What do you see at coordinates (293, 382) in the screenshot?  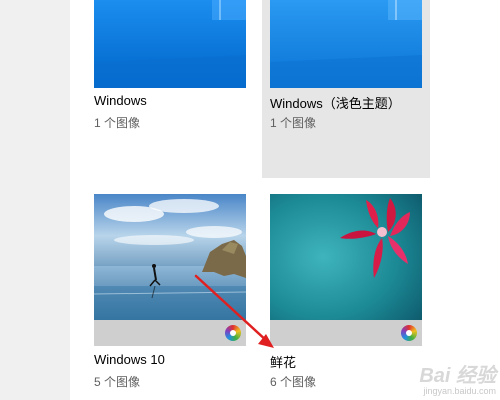 I see `theme-image-count: 6 个图像` at bounding box center [293, 382].